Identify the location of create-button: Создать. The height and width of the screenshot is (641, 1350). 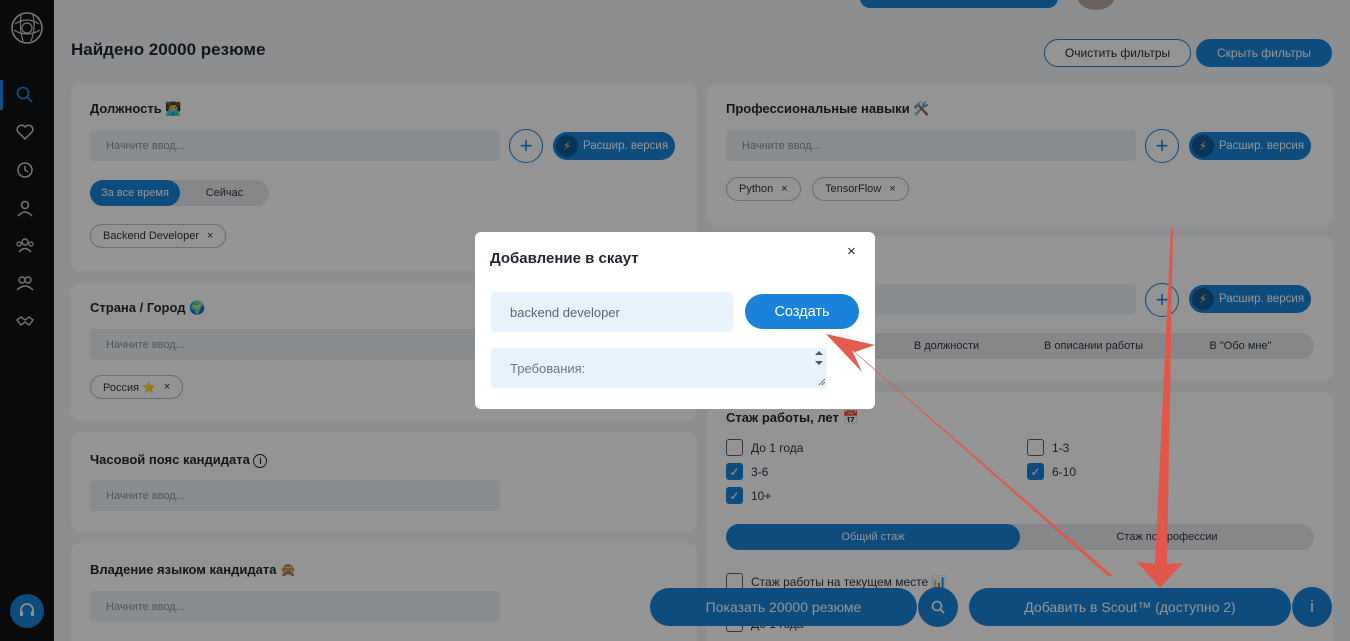
(802, 311).